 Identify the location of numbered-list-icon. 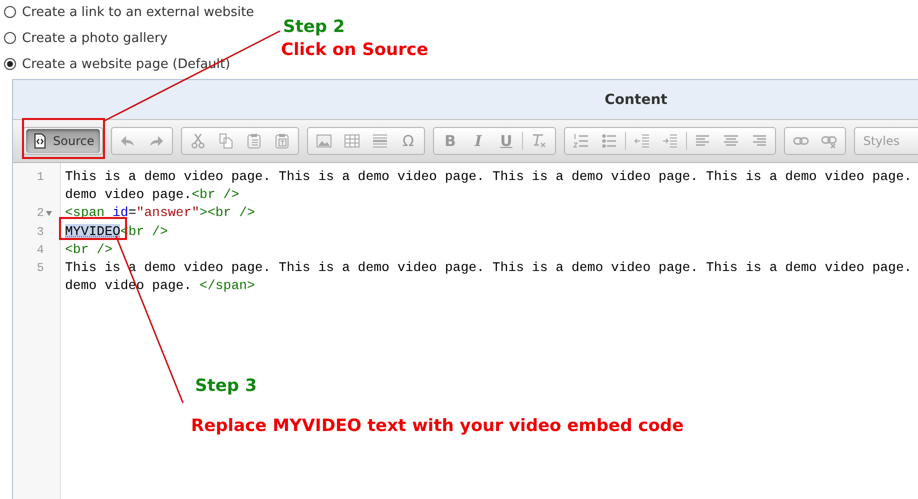
(581, 141).